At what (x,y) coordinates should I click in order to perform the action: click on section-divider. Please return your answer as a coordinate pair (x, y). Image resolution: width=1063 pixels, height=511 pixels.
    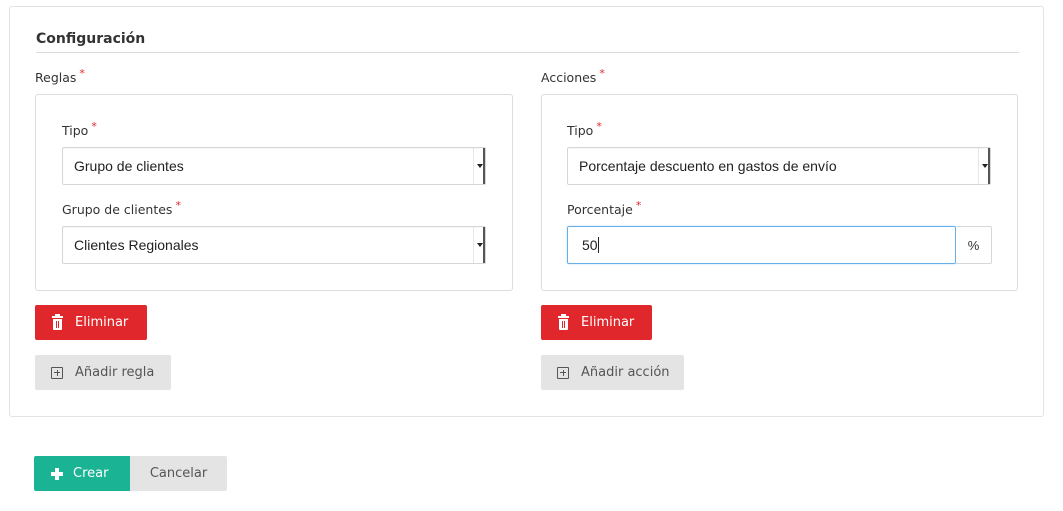
    Looking at the image, I should click on (527, 52).